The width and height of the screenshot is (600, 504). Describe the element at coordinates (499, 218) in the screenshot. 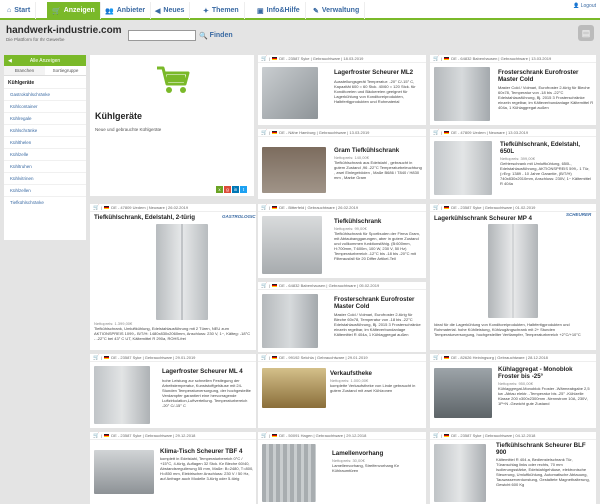

I see `listing-title: Lagerkühlschrank Scheurer MP 4` at that location.